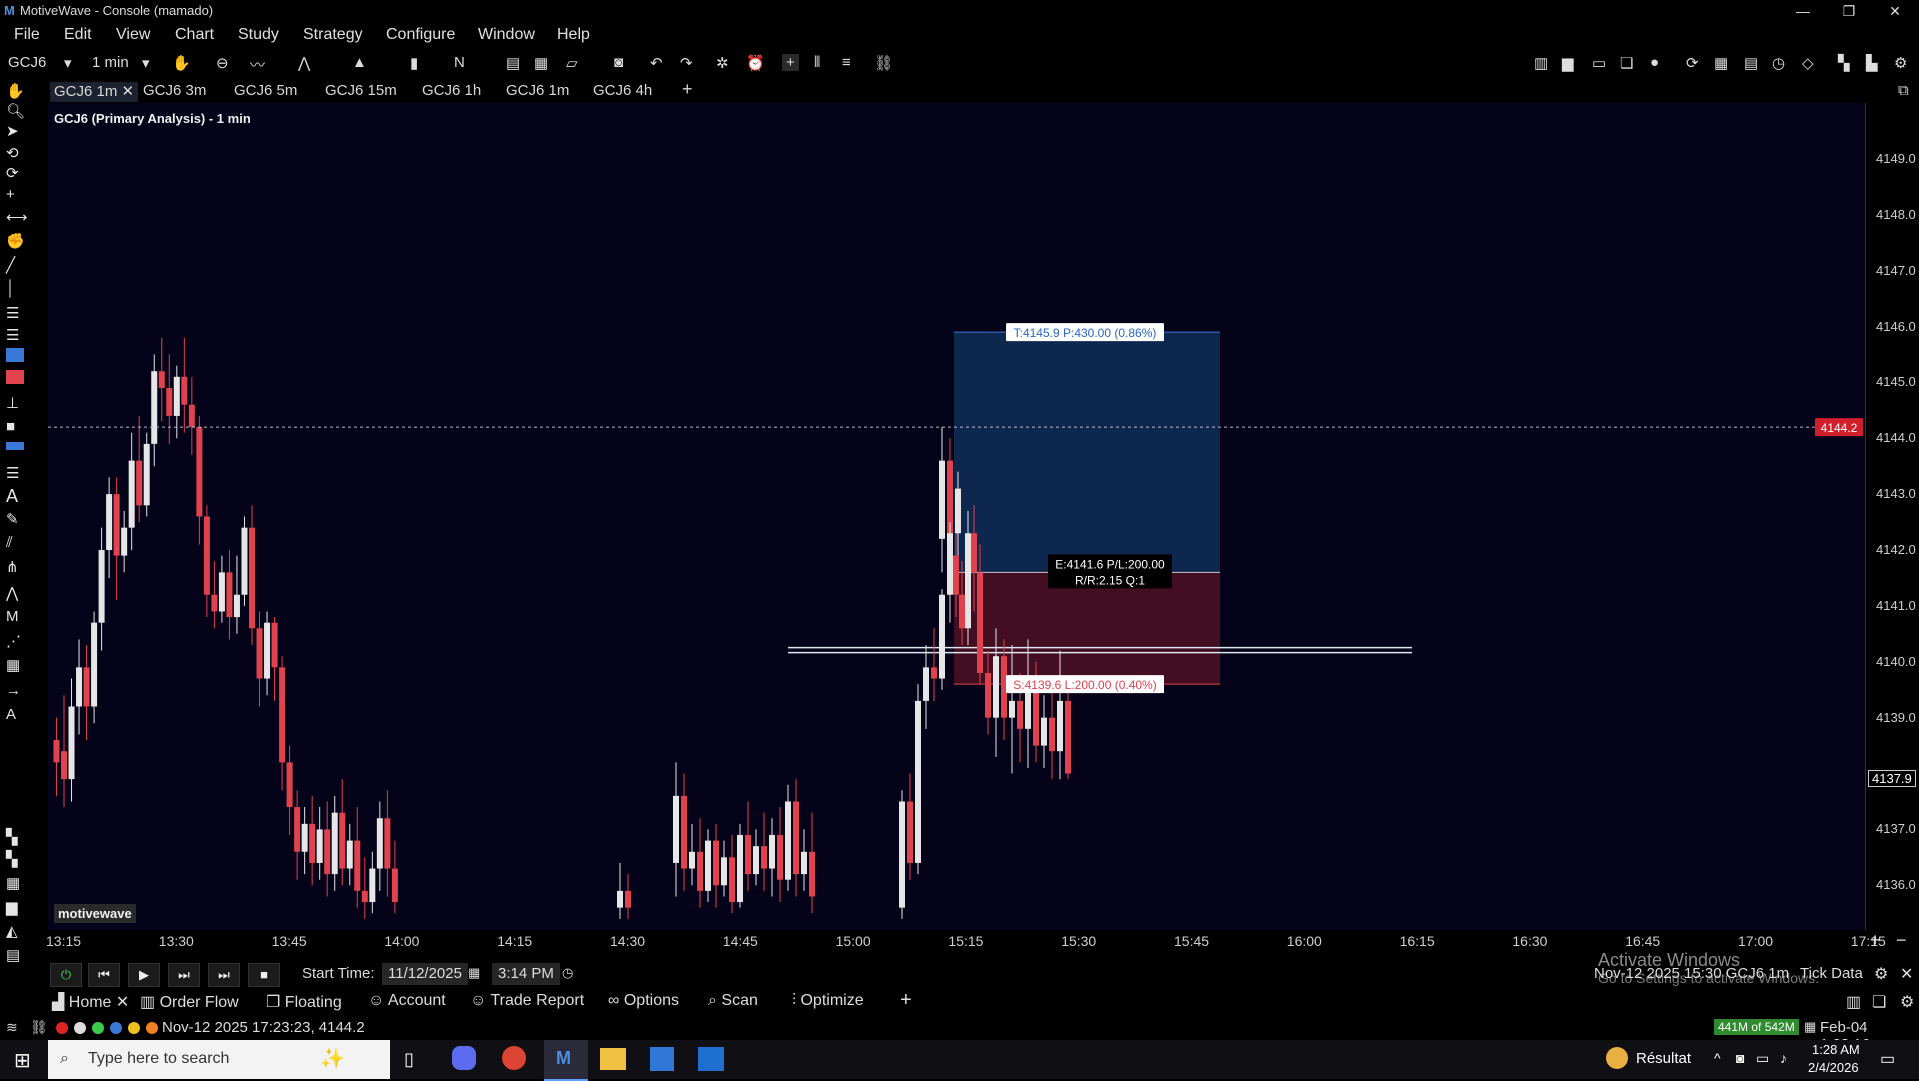 Image resolution: width=1919 pixels, height=1081 pixels. Describe the element at coordinates (527, 1001) in the screenshot. I see `tab-trade-report: ☺ Trade Report` at that location.